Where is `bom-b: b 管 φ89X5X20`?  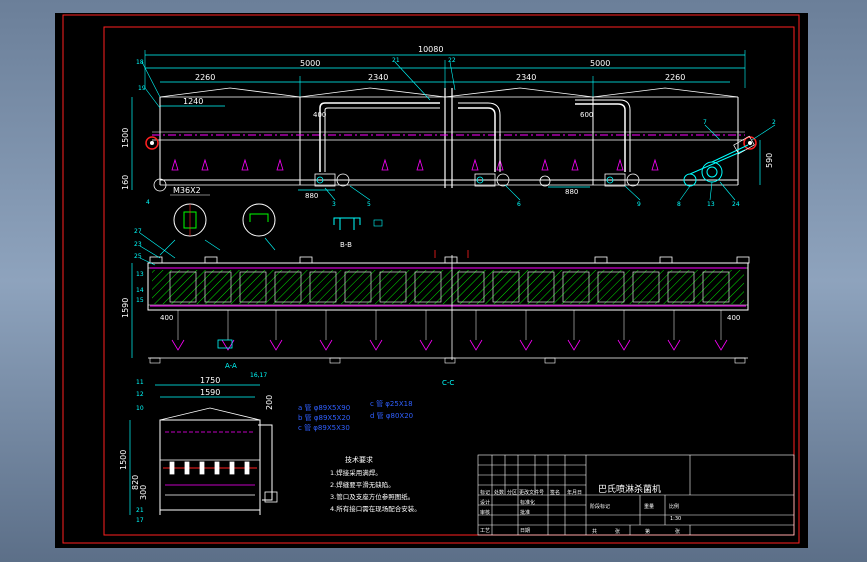 bom-b: b 管 φ89X5X20 is located at coordinates (324, 417).